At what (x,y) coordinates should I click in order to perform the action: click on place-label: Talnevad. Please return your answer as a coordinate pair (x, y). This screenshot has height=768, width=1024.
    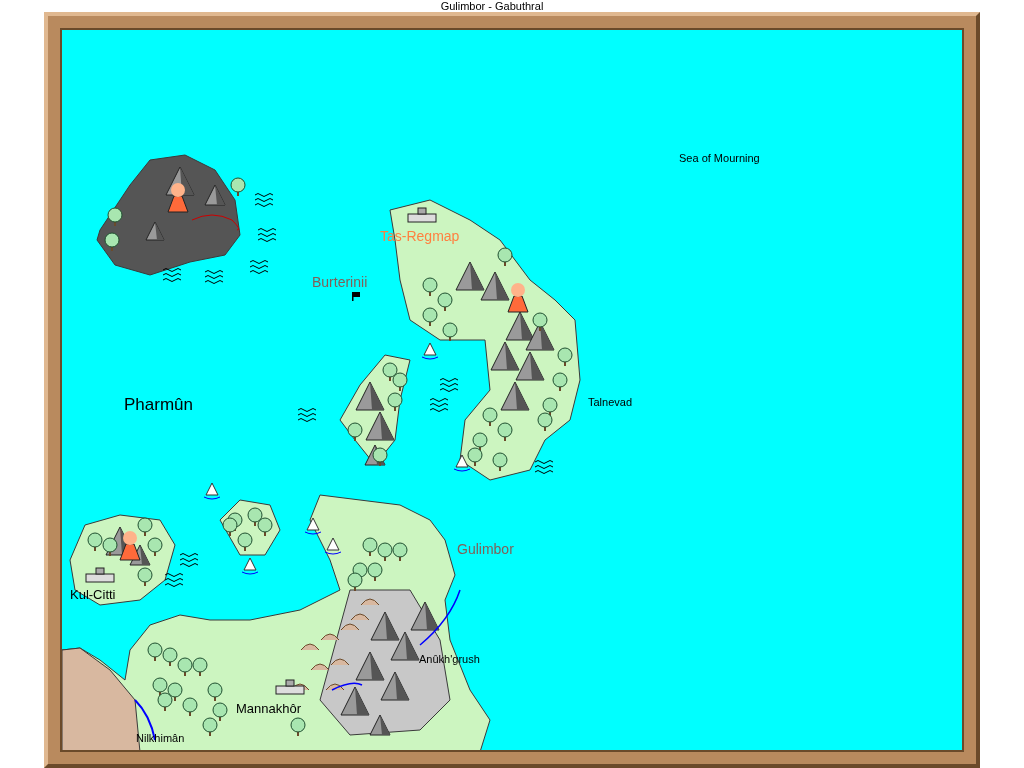
    Looking at the image, I should click on (610, 402).